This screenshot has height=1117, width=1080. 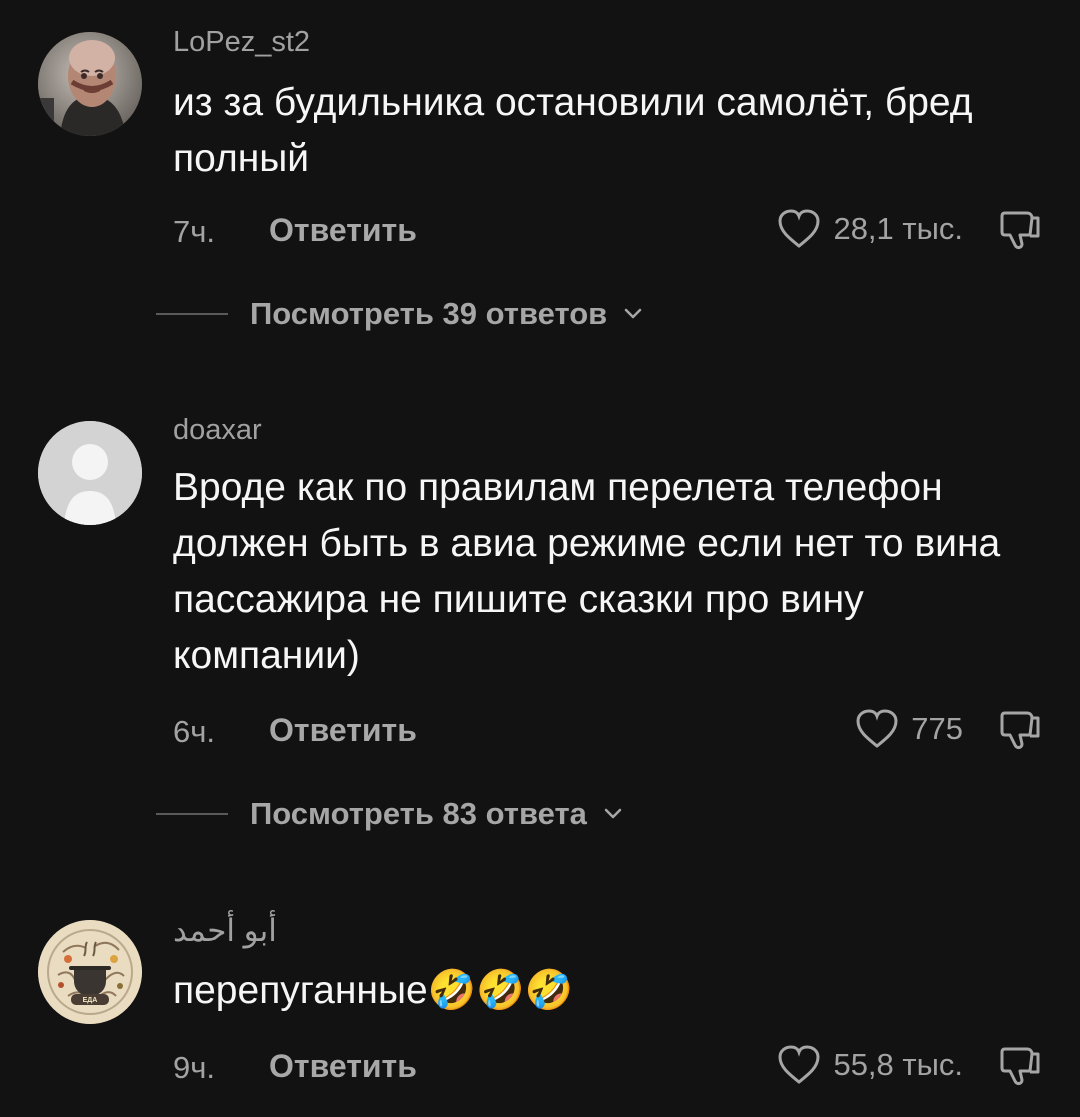 What do you see at coordinates (429, 313) in the screenshot?
I see `view-replies-label: Посмотреть 39 ответов` at bounding box center [429, 313].